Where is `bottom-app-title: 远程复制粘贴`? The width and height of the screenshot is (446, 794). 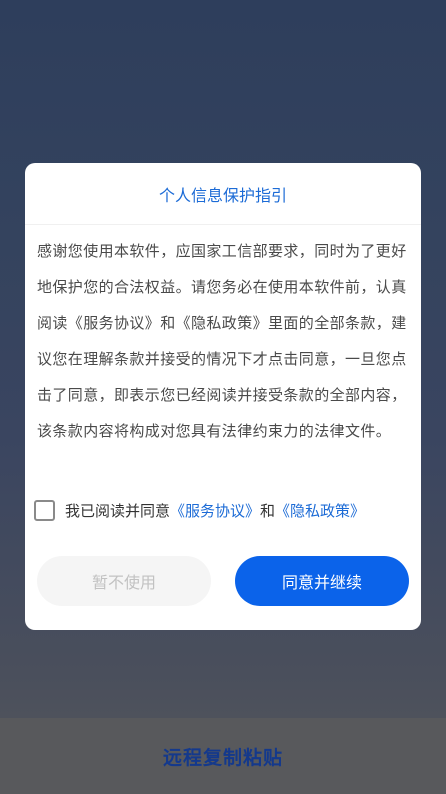 bottom-app-title: 远程复制粘贴 is located at coordinates (222, 757).